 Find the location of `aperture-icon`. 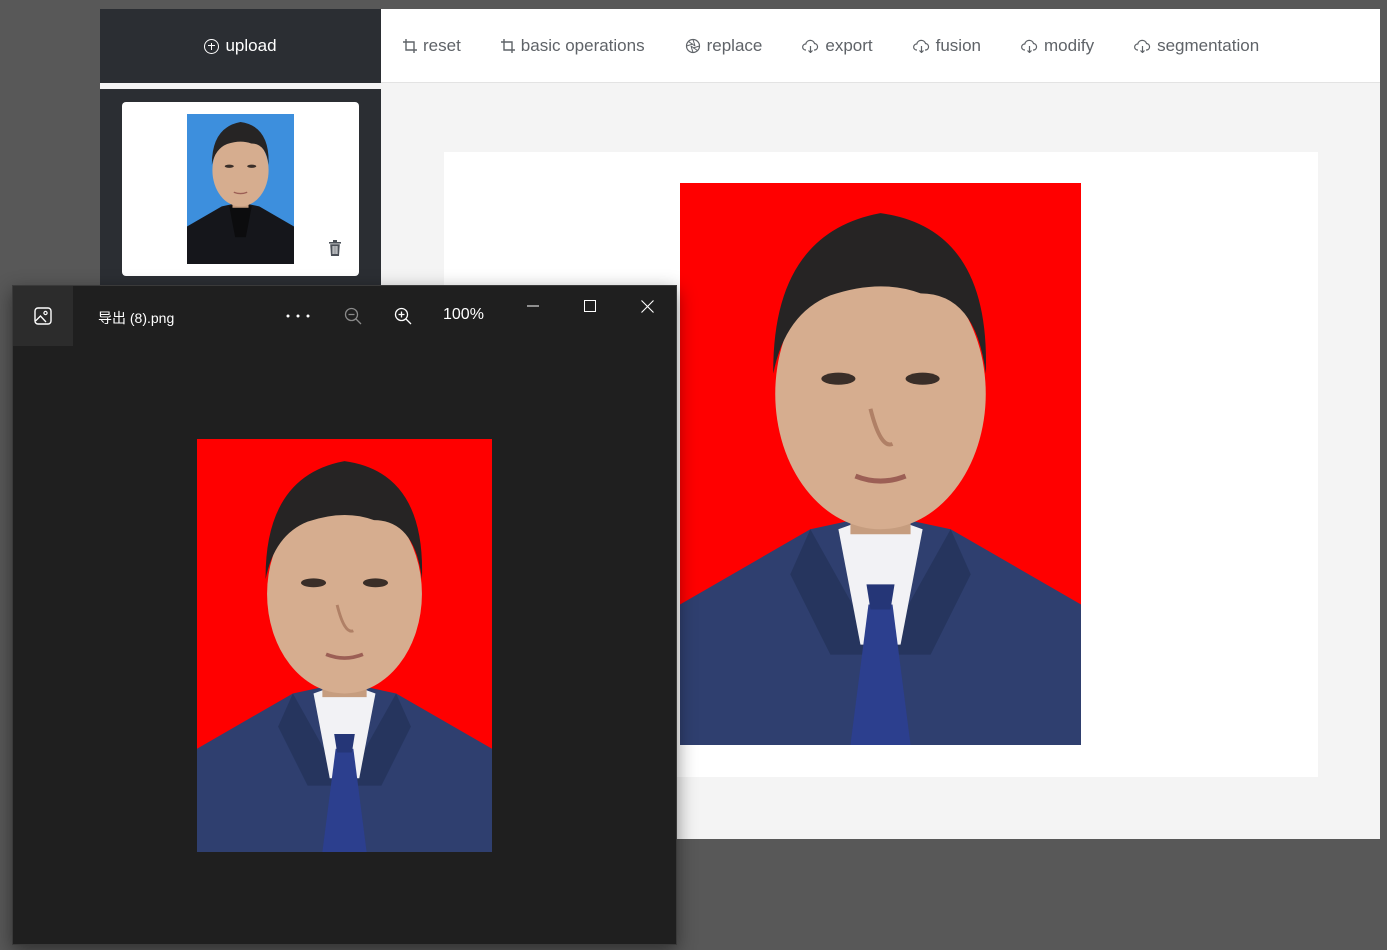

aperture-icon is located at coordinates (692, 45).